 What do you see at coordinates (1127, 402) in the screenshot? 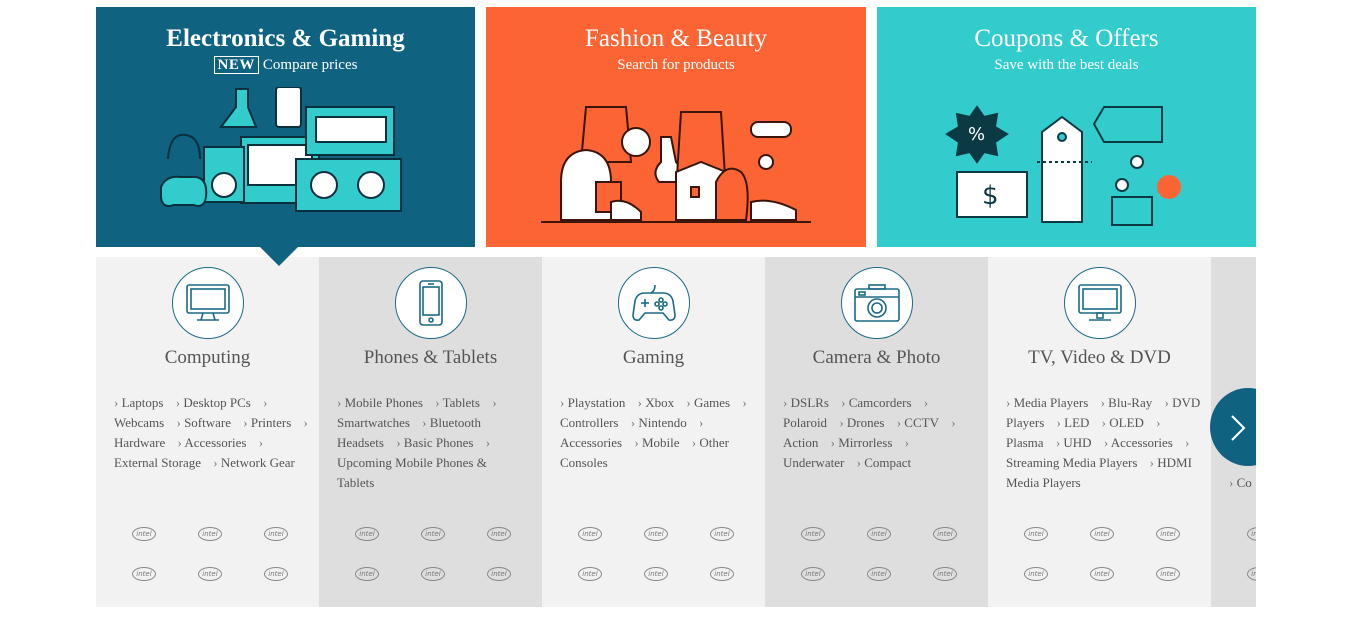
I see `category-link: Blu-Ray` at bounding box center [1127, 402].